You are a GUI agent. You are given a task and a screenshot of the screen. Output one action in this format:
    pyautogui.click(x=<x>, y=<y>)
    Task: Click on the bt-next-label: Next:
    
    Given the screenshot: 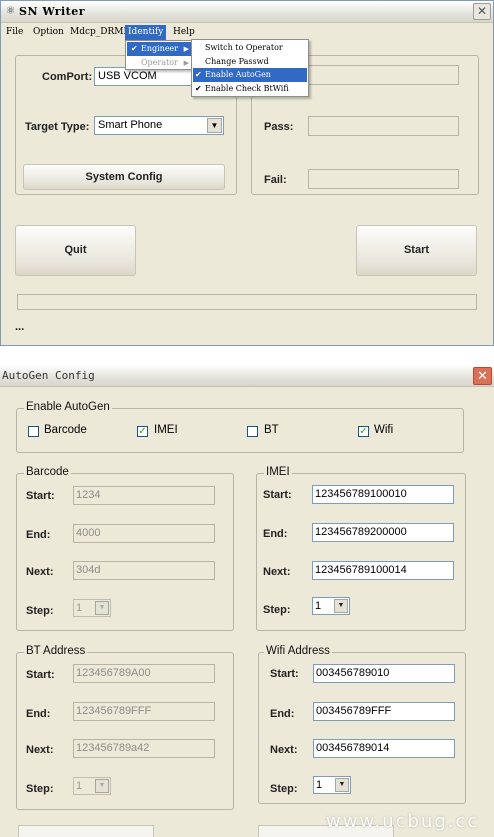 What is the action you would take?
    pyautogui.click(x=40, y=750)
    